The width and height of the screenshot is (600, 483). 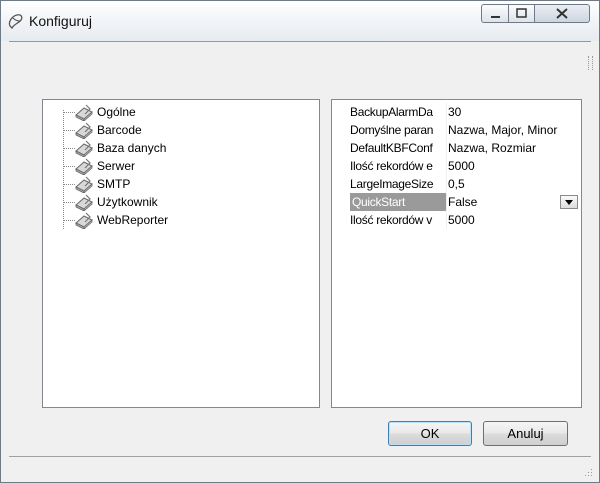 I want to click on tree-item: Użytkownik, so click(x=143, y=202).